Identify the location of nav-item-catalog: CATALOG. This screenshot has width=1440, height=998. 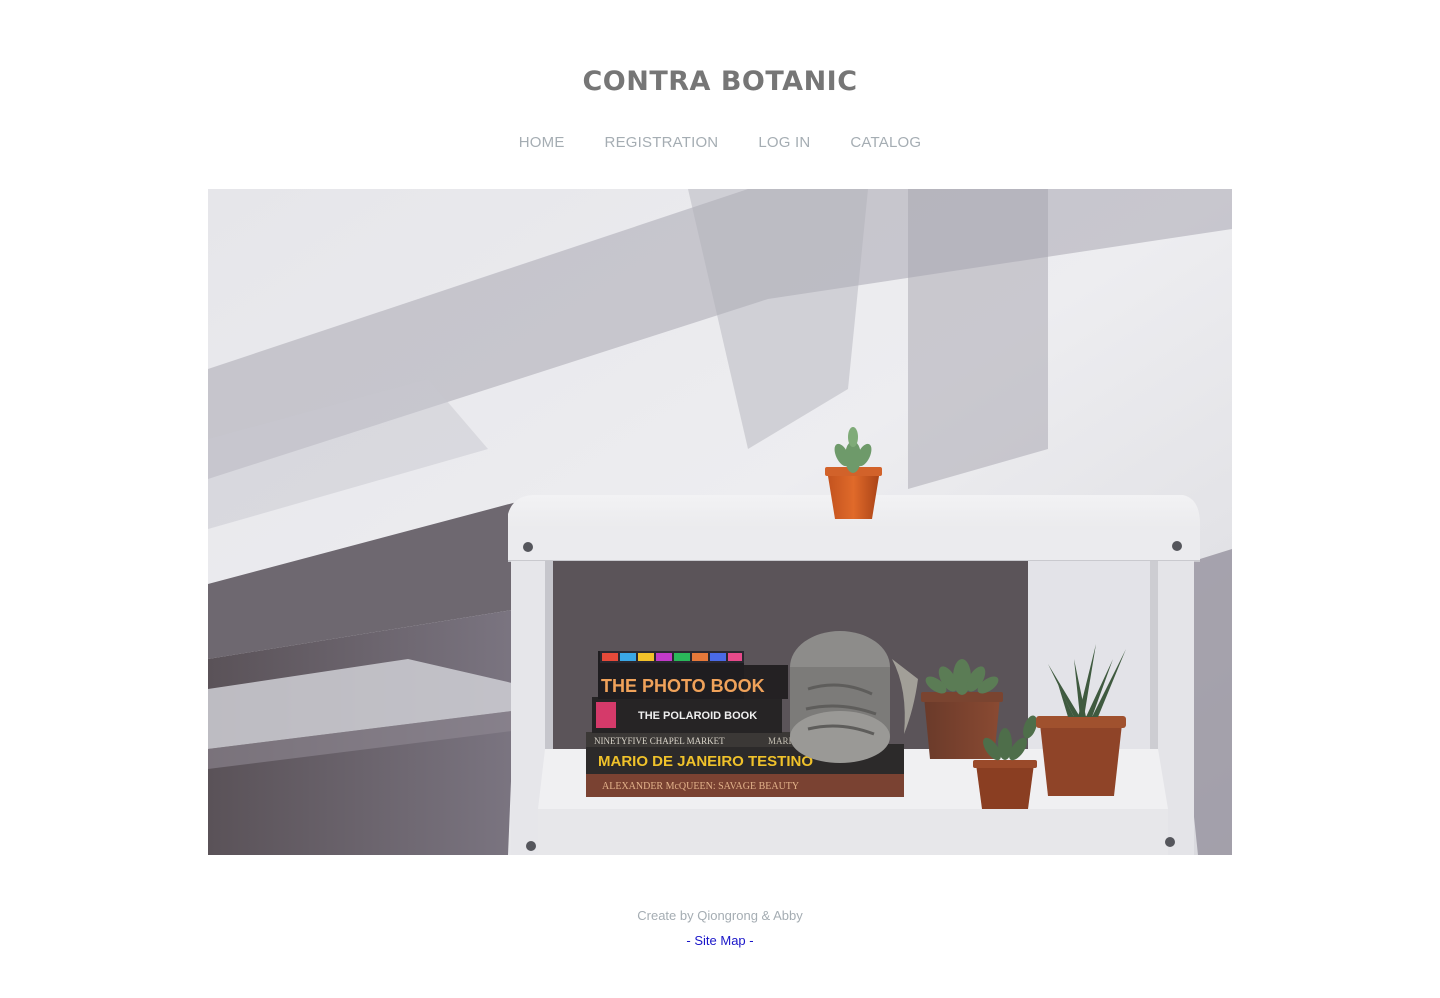
(885, 142).